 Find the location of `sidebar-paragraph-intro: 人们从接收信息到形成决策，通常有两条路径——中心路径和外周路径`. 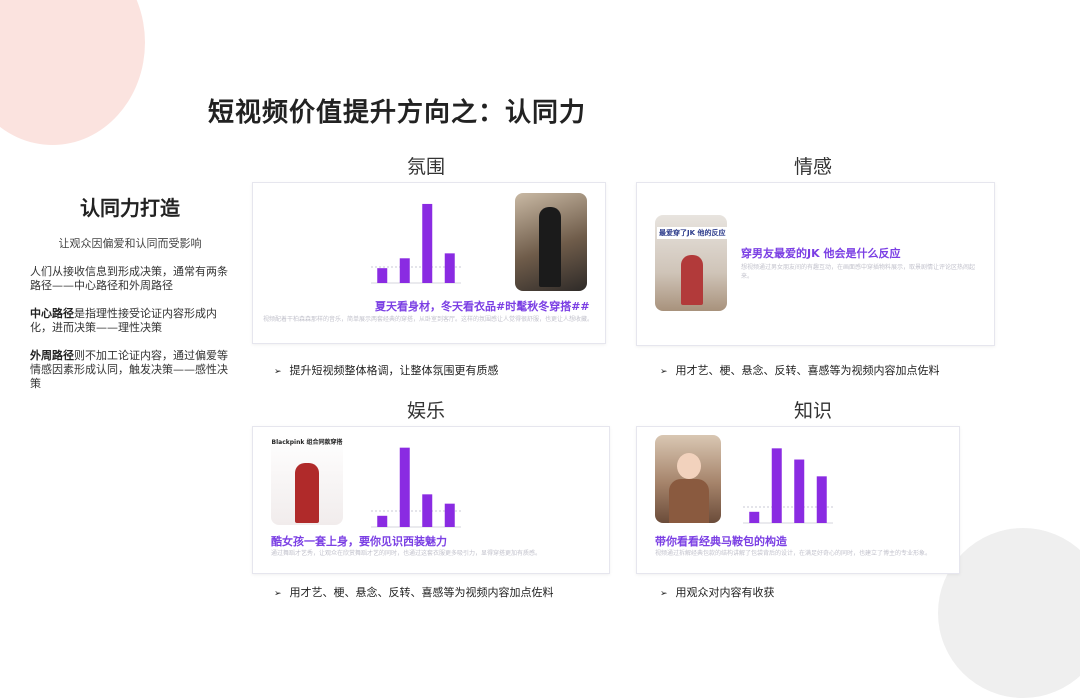

sidebar-paragraph-intro: 人们从接收信息到形成决策，通常有两条路径——中心路径和外周路径 is located at coordinates (129, 278).